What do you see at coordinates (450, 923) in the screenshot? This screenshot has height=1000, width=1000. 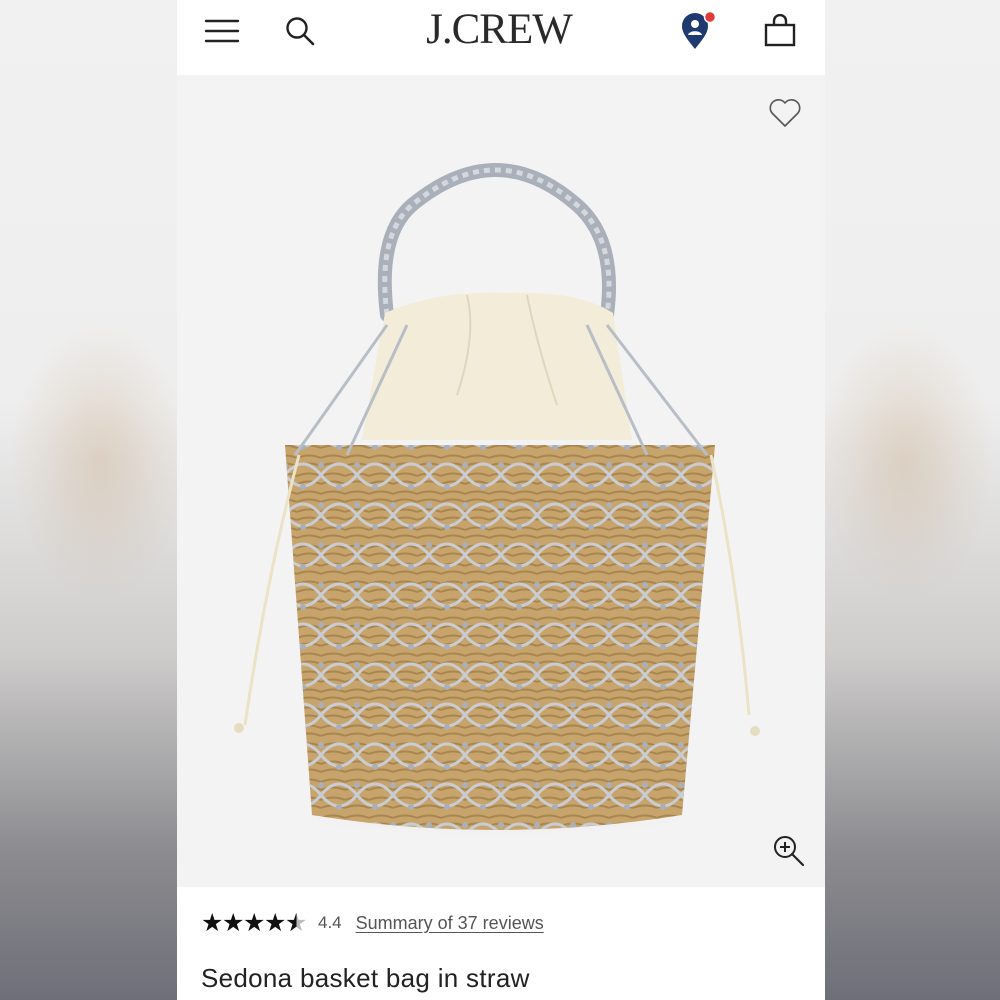 I see `reviews-link: Summary of 37 reviews` at bounding box center [450, 923].